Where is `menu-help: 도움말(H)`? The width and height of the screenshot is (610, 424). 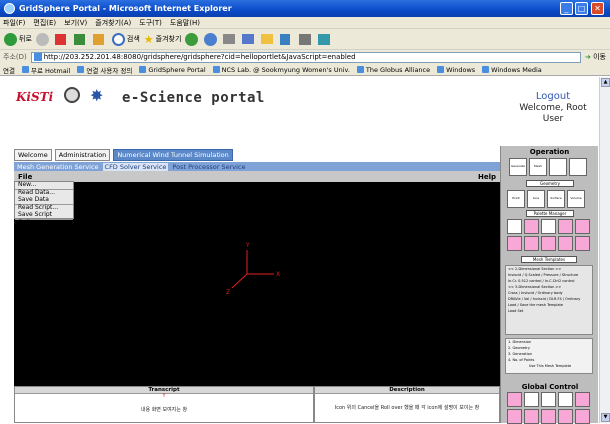
menu-help: 도움말(H) is located at coordinates (185, 23).